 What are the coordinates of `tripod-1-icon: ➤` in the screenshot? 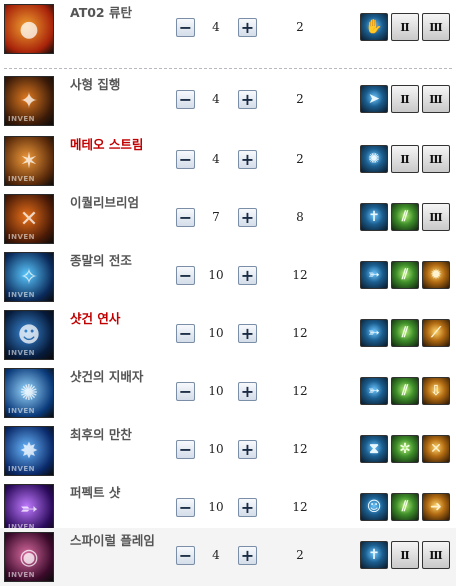 It's located at (374, 99).